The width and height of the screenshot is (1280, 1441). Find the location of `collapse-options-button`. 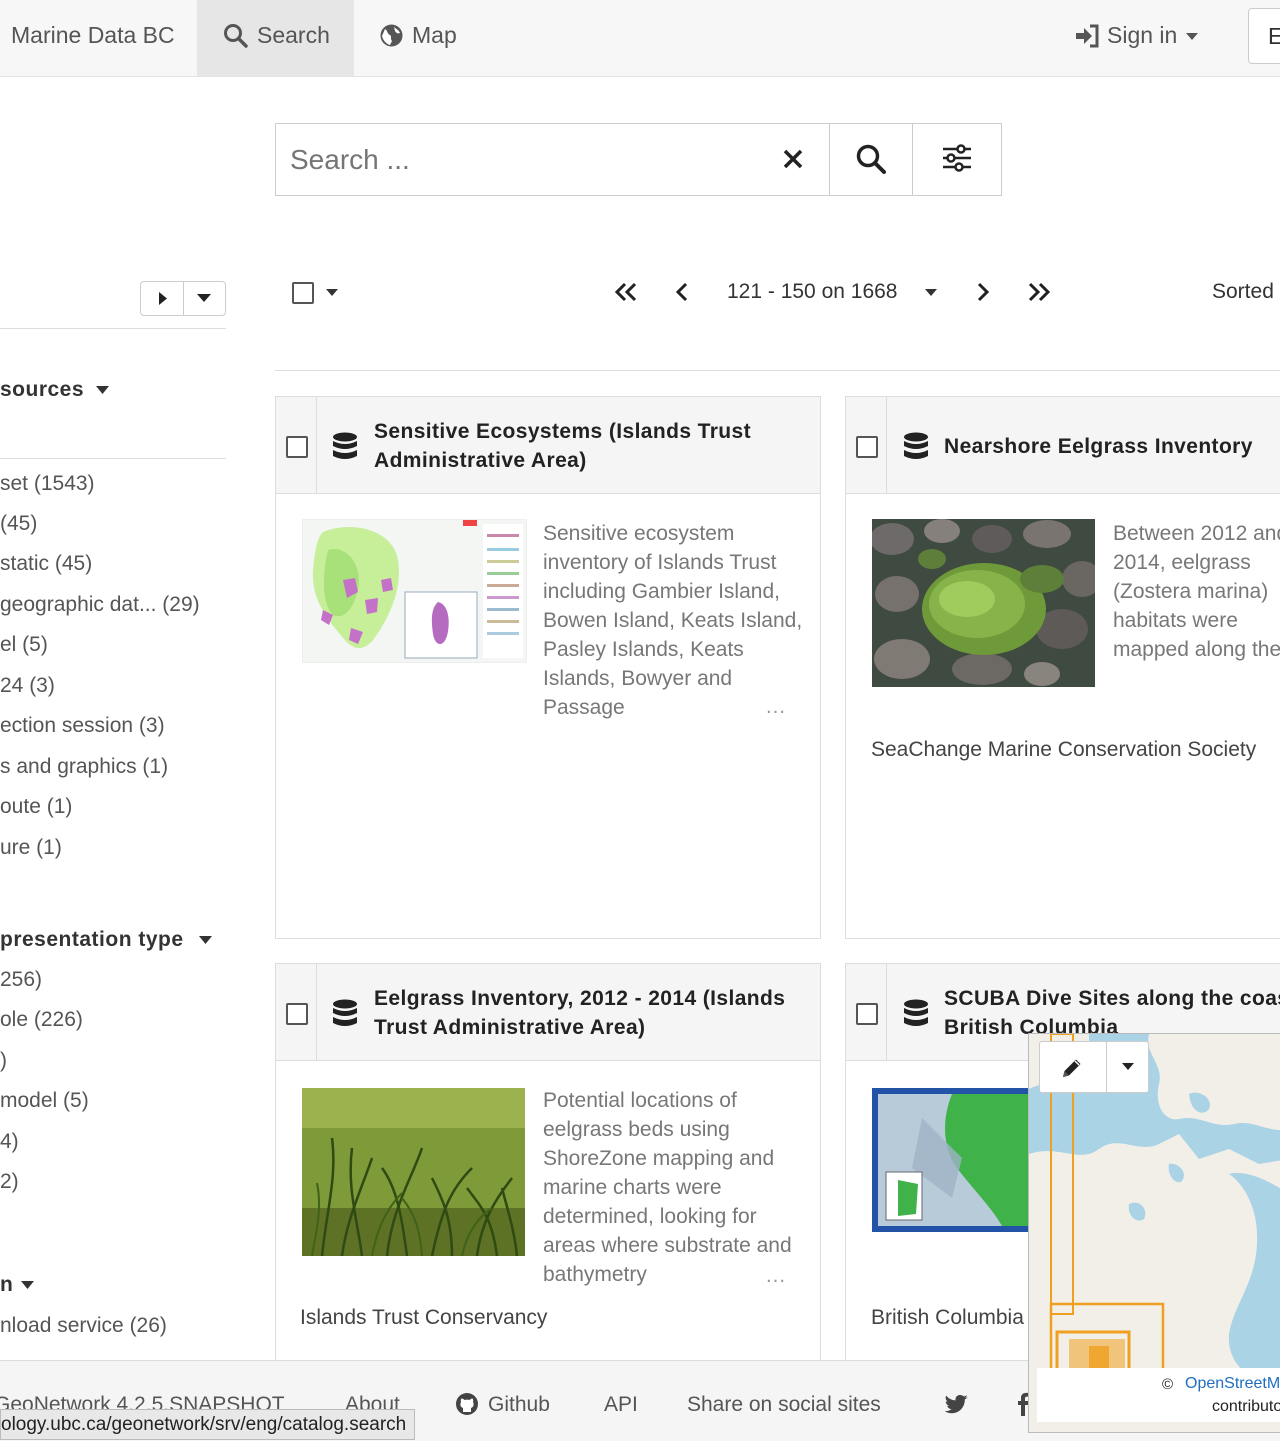

collapse-options-button is located at coordinates (204, 298).